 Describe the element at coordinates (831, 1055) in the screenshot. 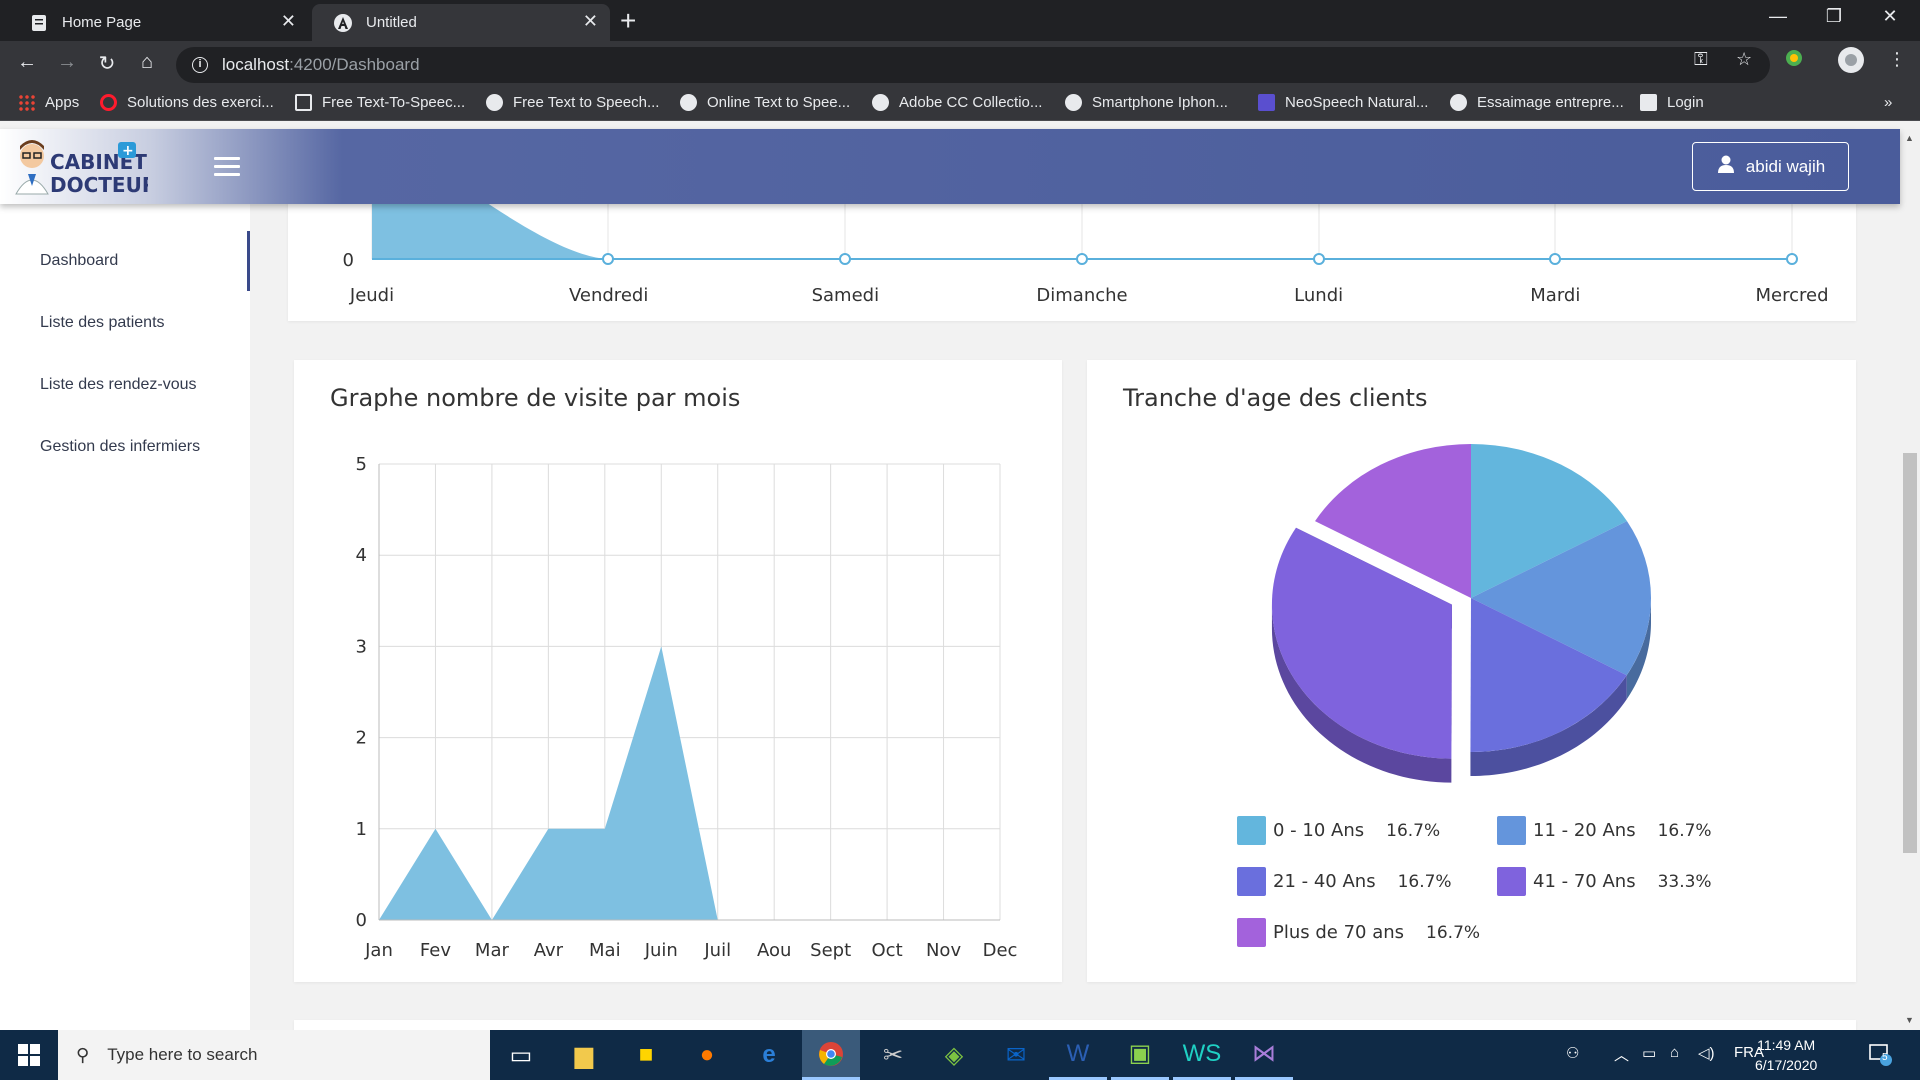

I see `chrome-icon` at that location.